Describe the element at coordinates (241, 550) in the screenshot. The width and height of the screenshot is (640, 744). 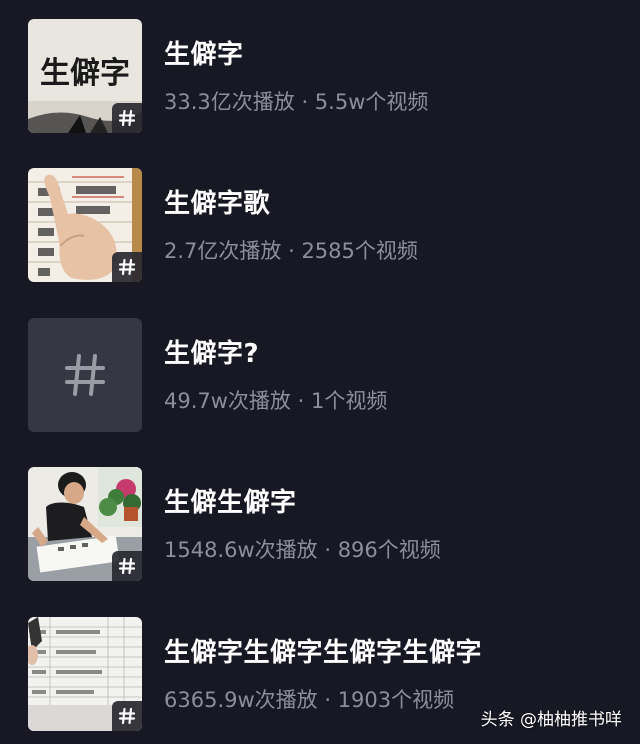
I see `play-count: 1548.6w次播放` at that location.